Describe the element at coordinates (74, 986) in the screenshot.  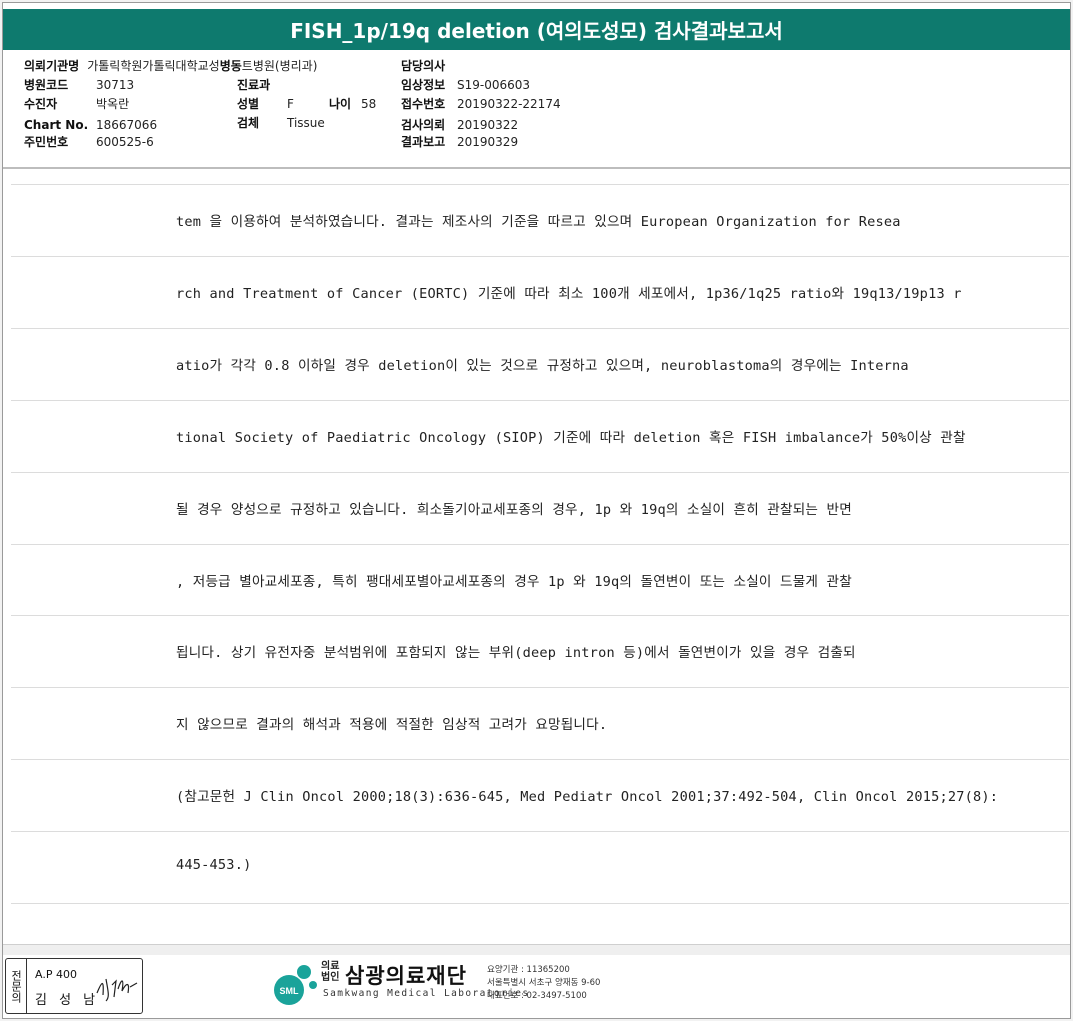
I see `pathologist-stamp: 전문의 A.P 400 김 성 남` at that location.